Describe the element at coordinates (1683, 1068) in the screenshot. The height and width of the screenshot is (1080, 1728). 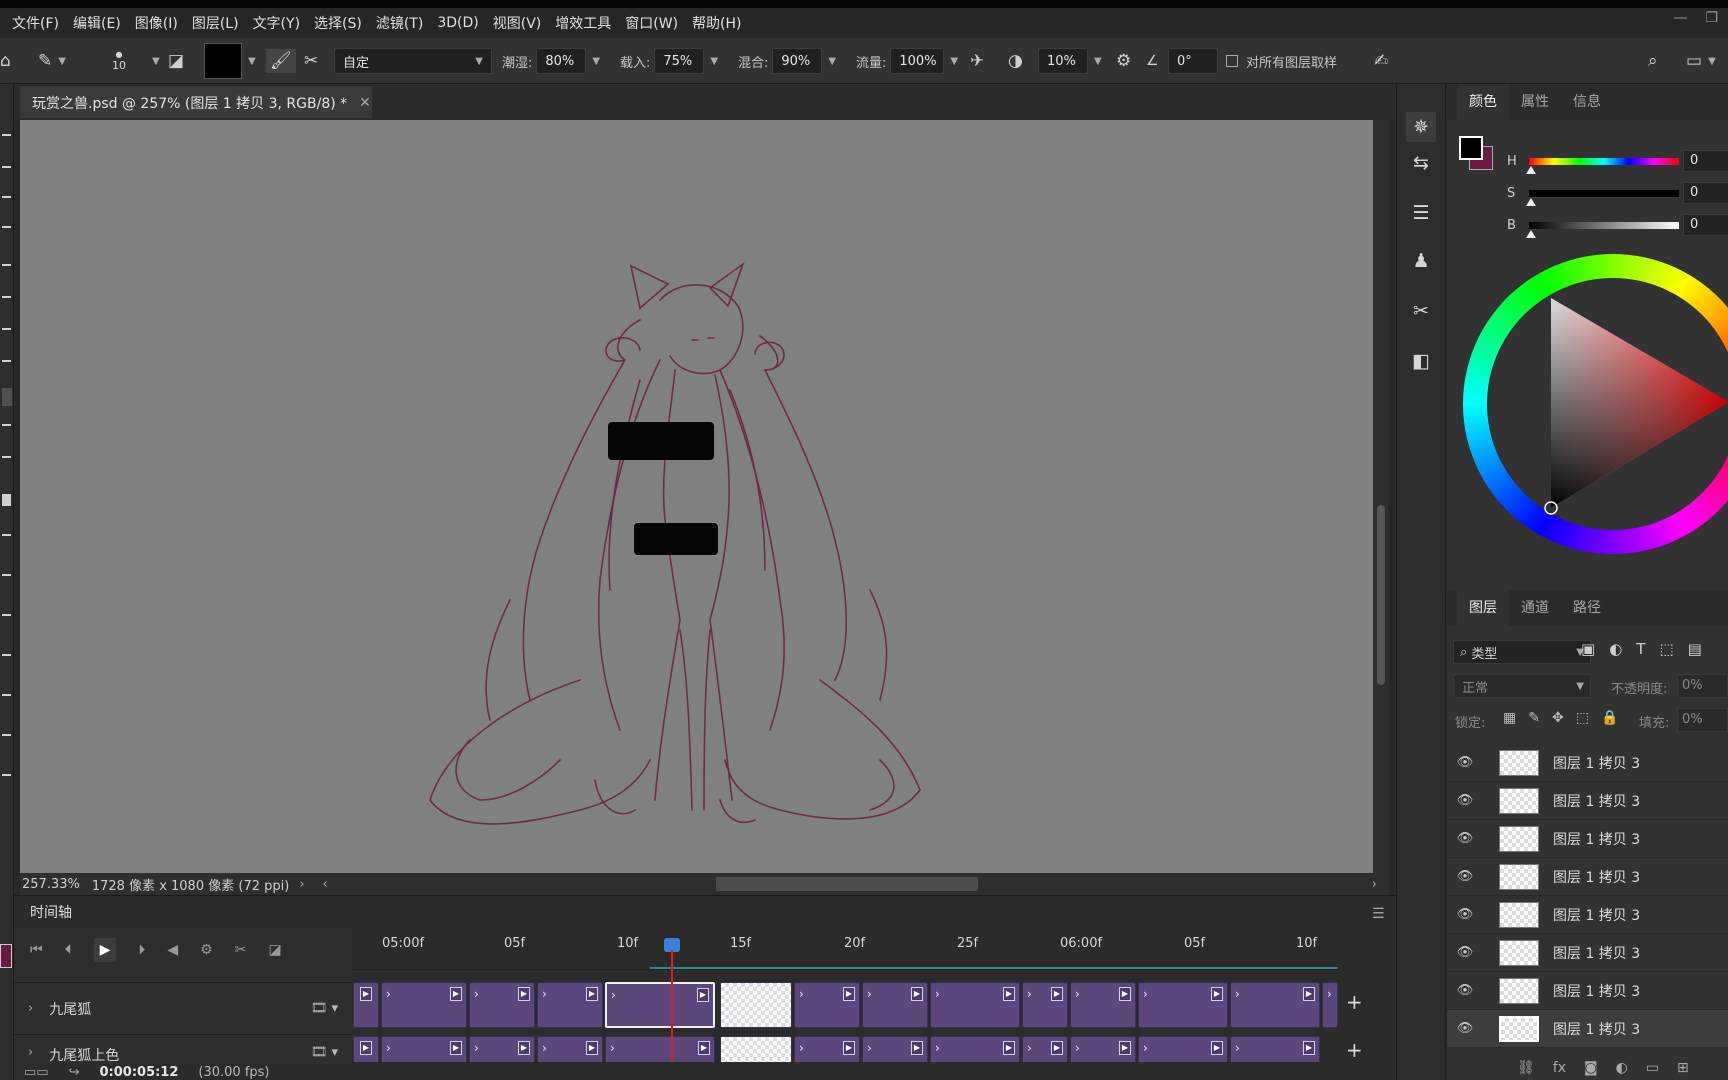
I see `new-layer-icon: ⊞` at that location.